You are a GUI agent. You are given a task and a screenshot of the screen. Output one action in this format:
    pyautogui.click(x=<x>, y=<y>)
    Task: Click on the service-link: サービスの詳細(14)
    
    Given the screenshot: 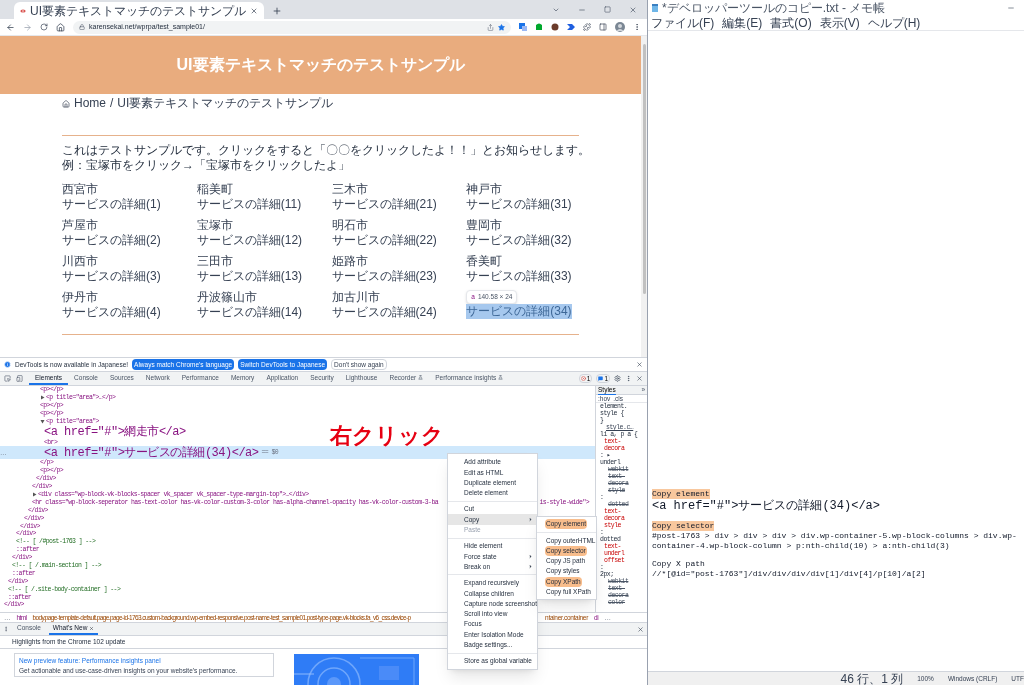 What is the action you would take?
    pyautogui.click(x=249, y=312)
    